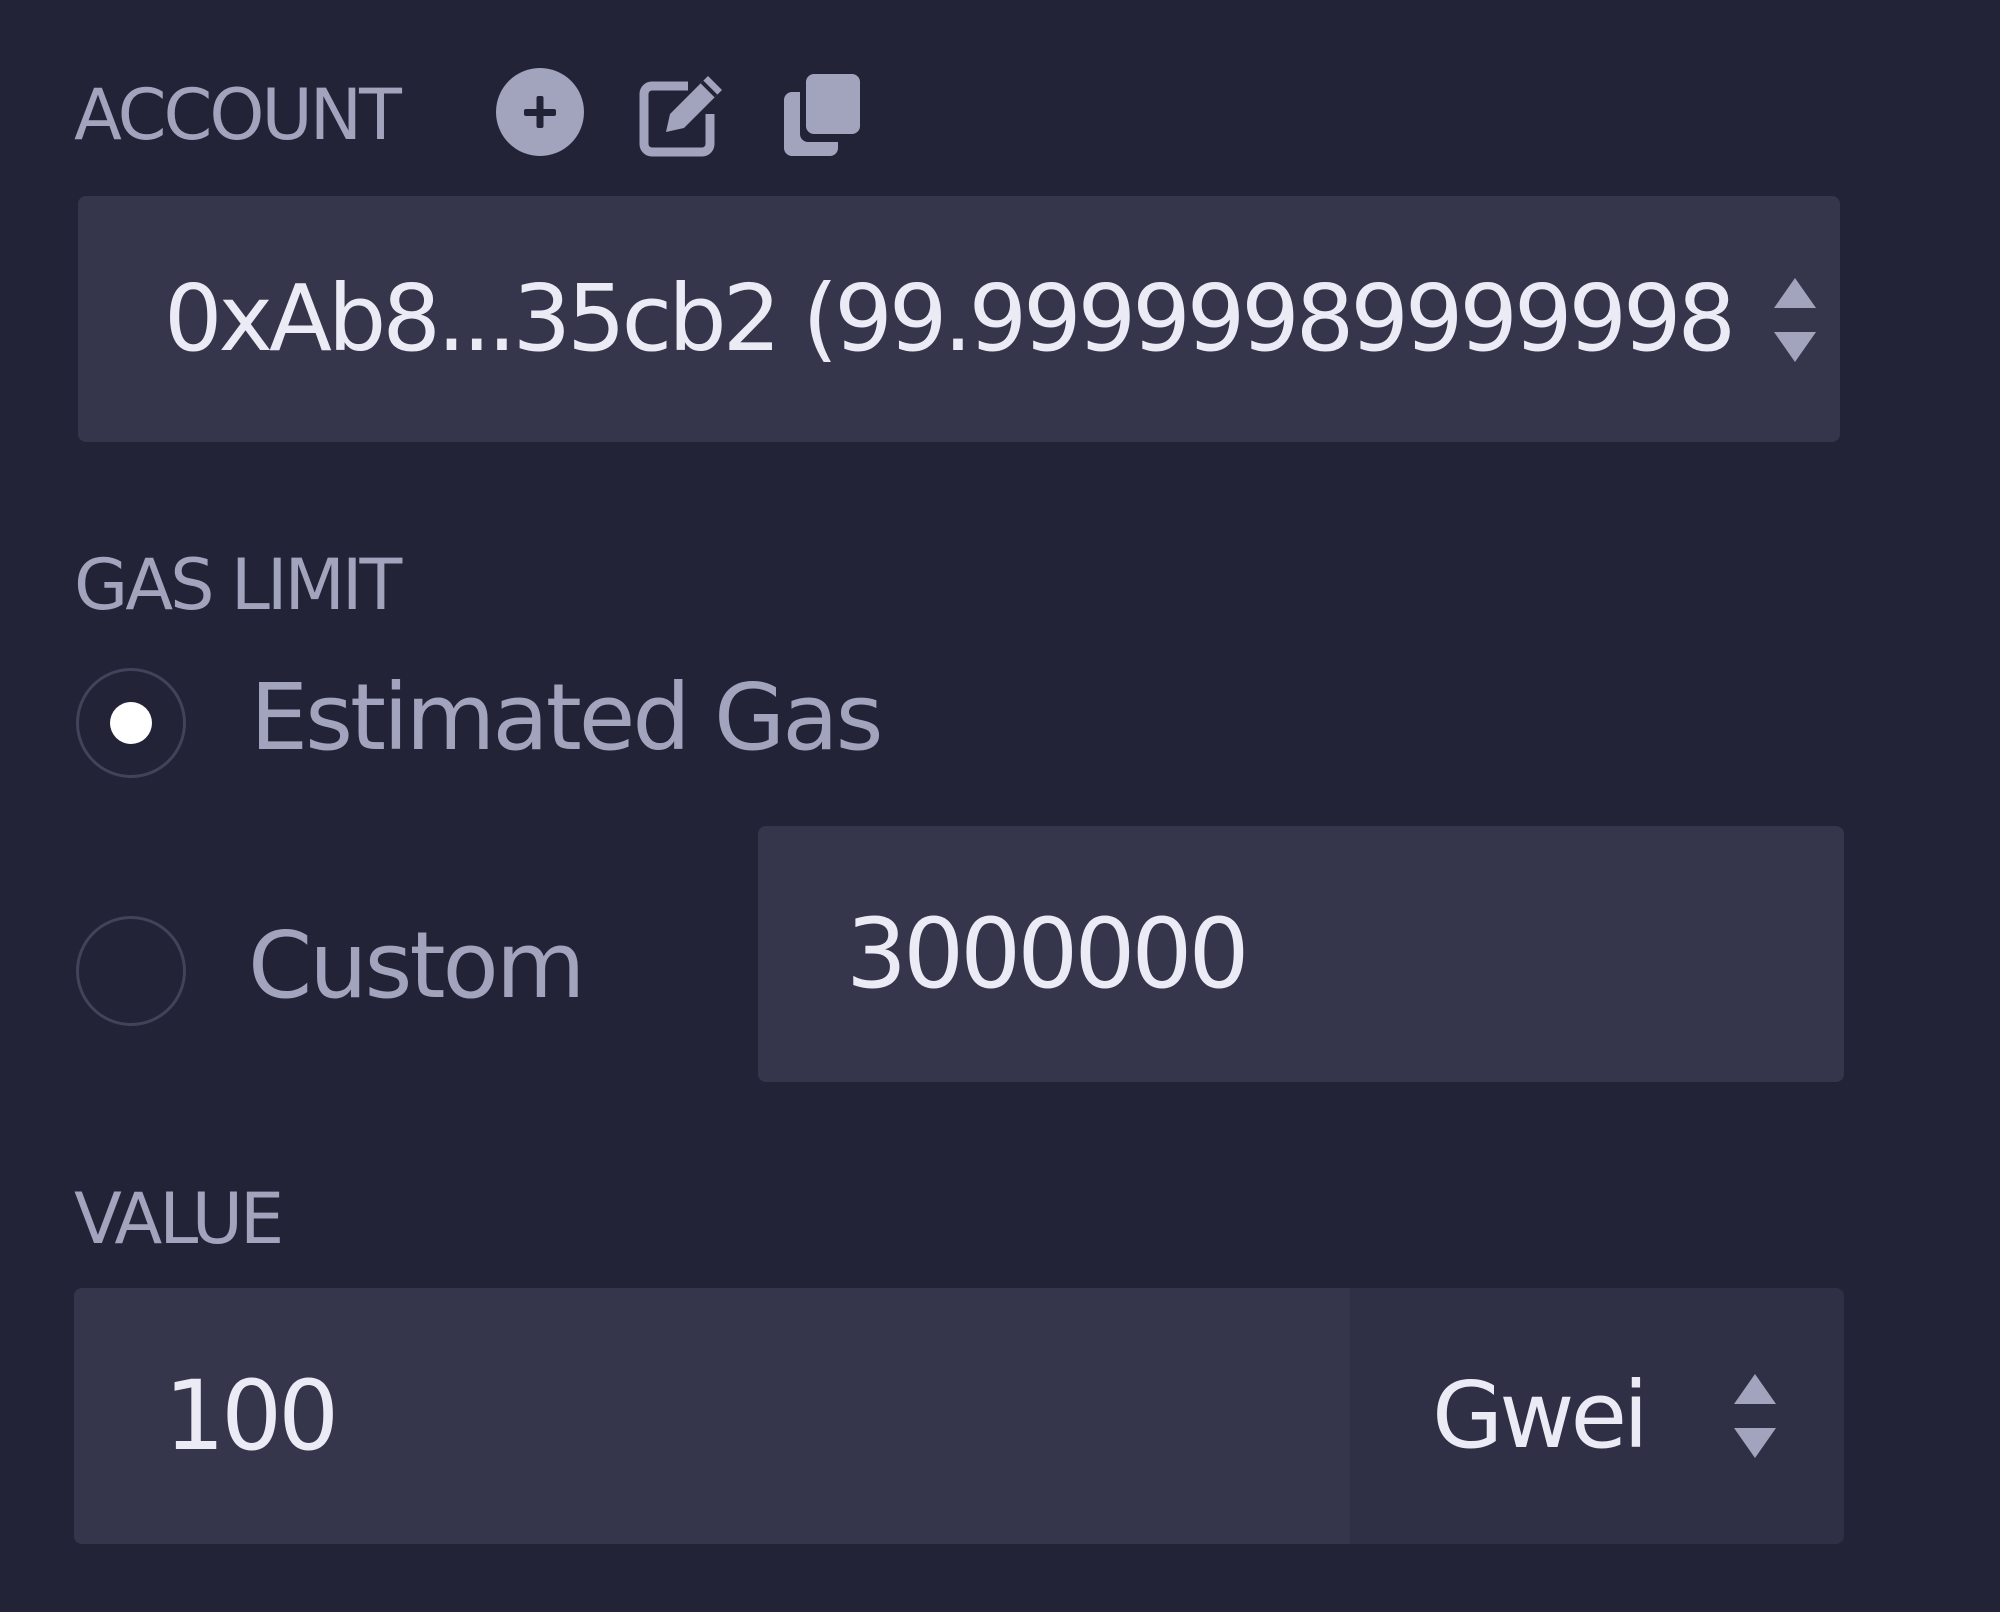 Image resolution: width=2000 pixels, height=1612 pixels. I want to click on account-select: 0xAb8...35cb2 (99.99999989999998 ether), so click(959, 319).